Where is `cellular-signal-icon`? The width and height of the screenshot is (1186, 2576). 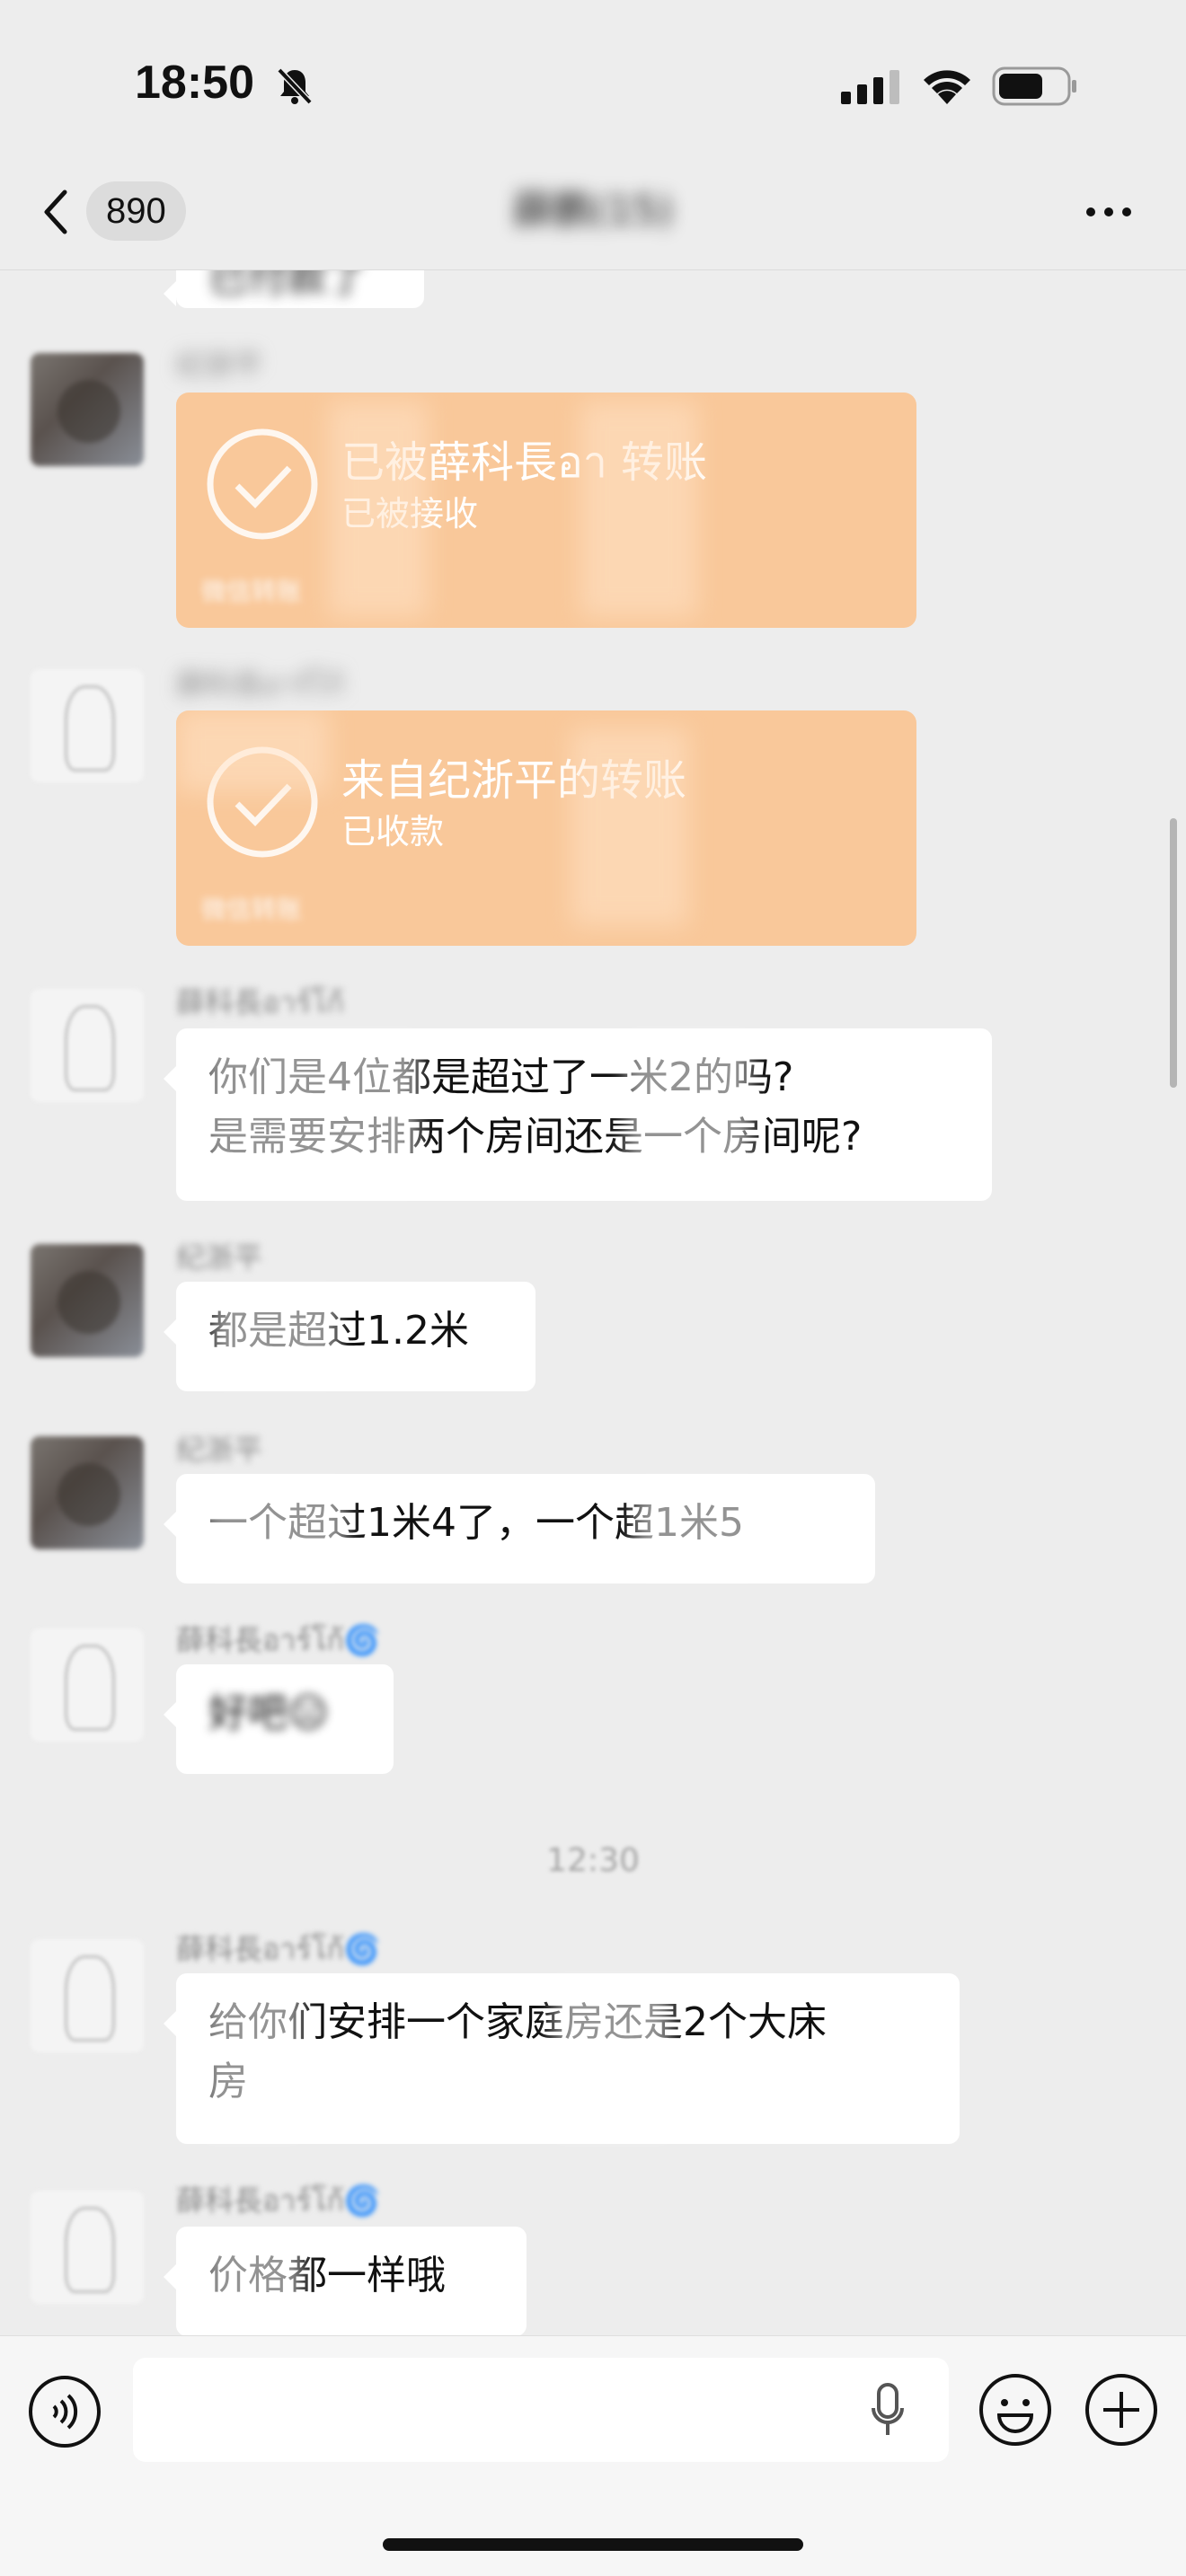
cellular-signal-icon is located at coordinates (870, 87).